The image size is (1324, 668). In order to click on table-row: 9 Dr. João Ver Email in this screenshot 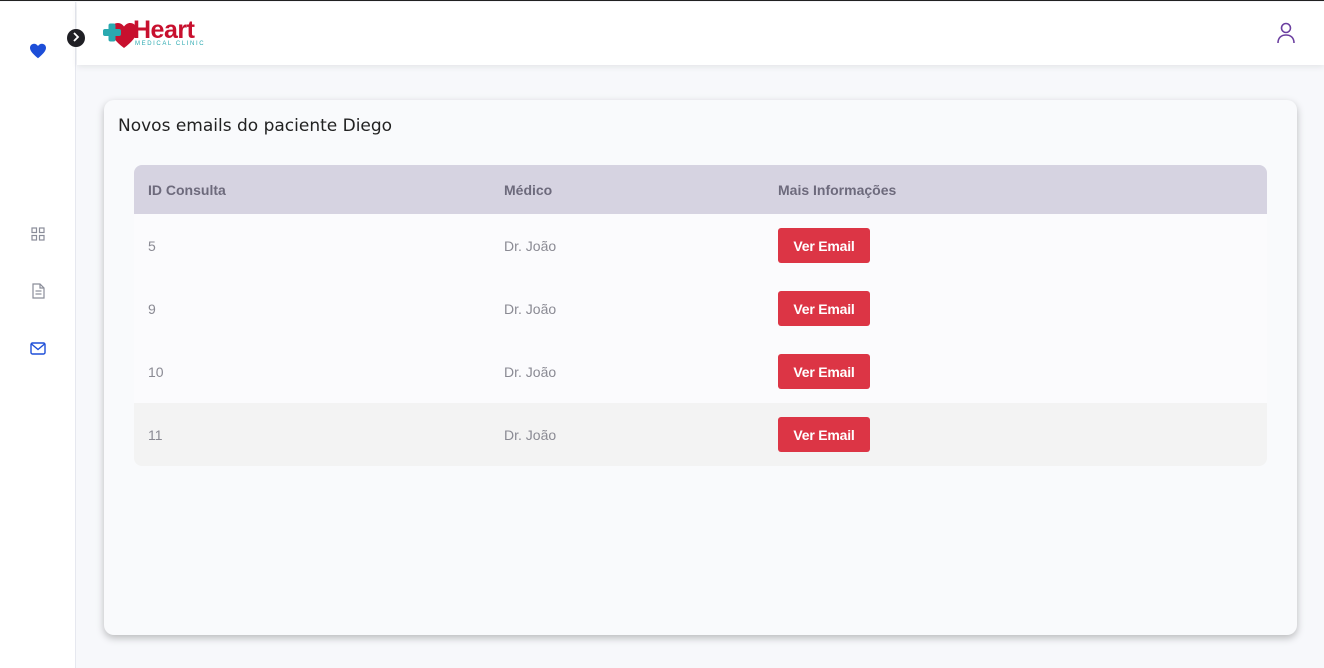, I will do `click(700, 308)`.